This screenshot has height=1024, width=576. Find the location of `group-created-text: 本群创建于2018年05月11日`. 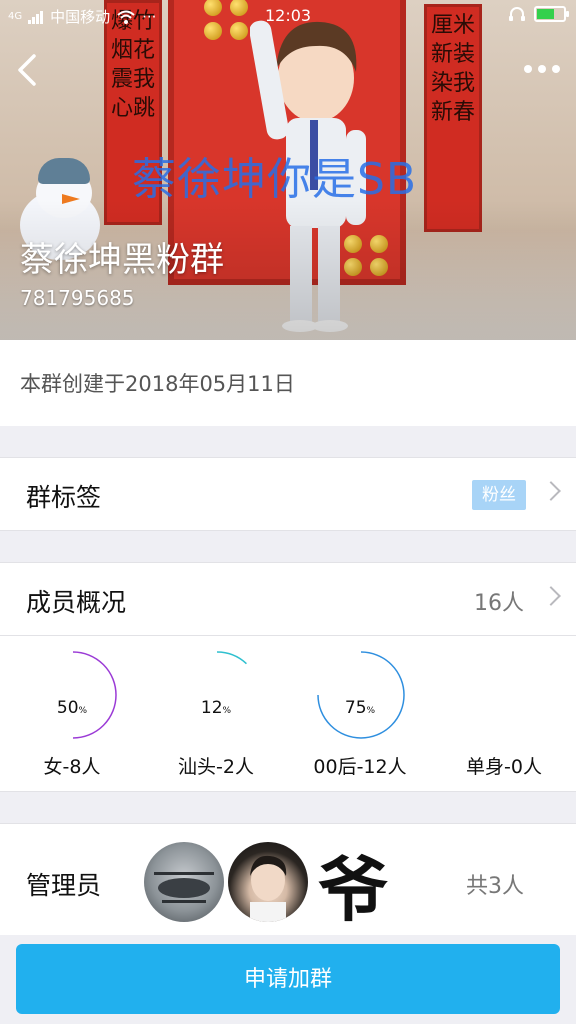

group-created-text: 本群创建于2018年05月11日 is located at coordinates (157, 384).